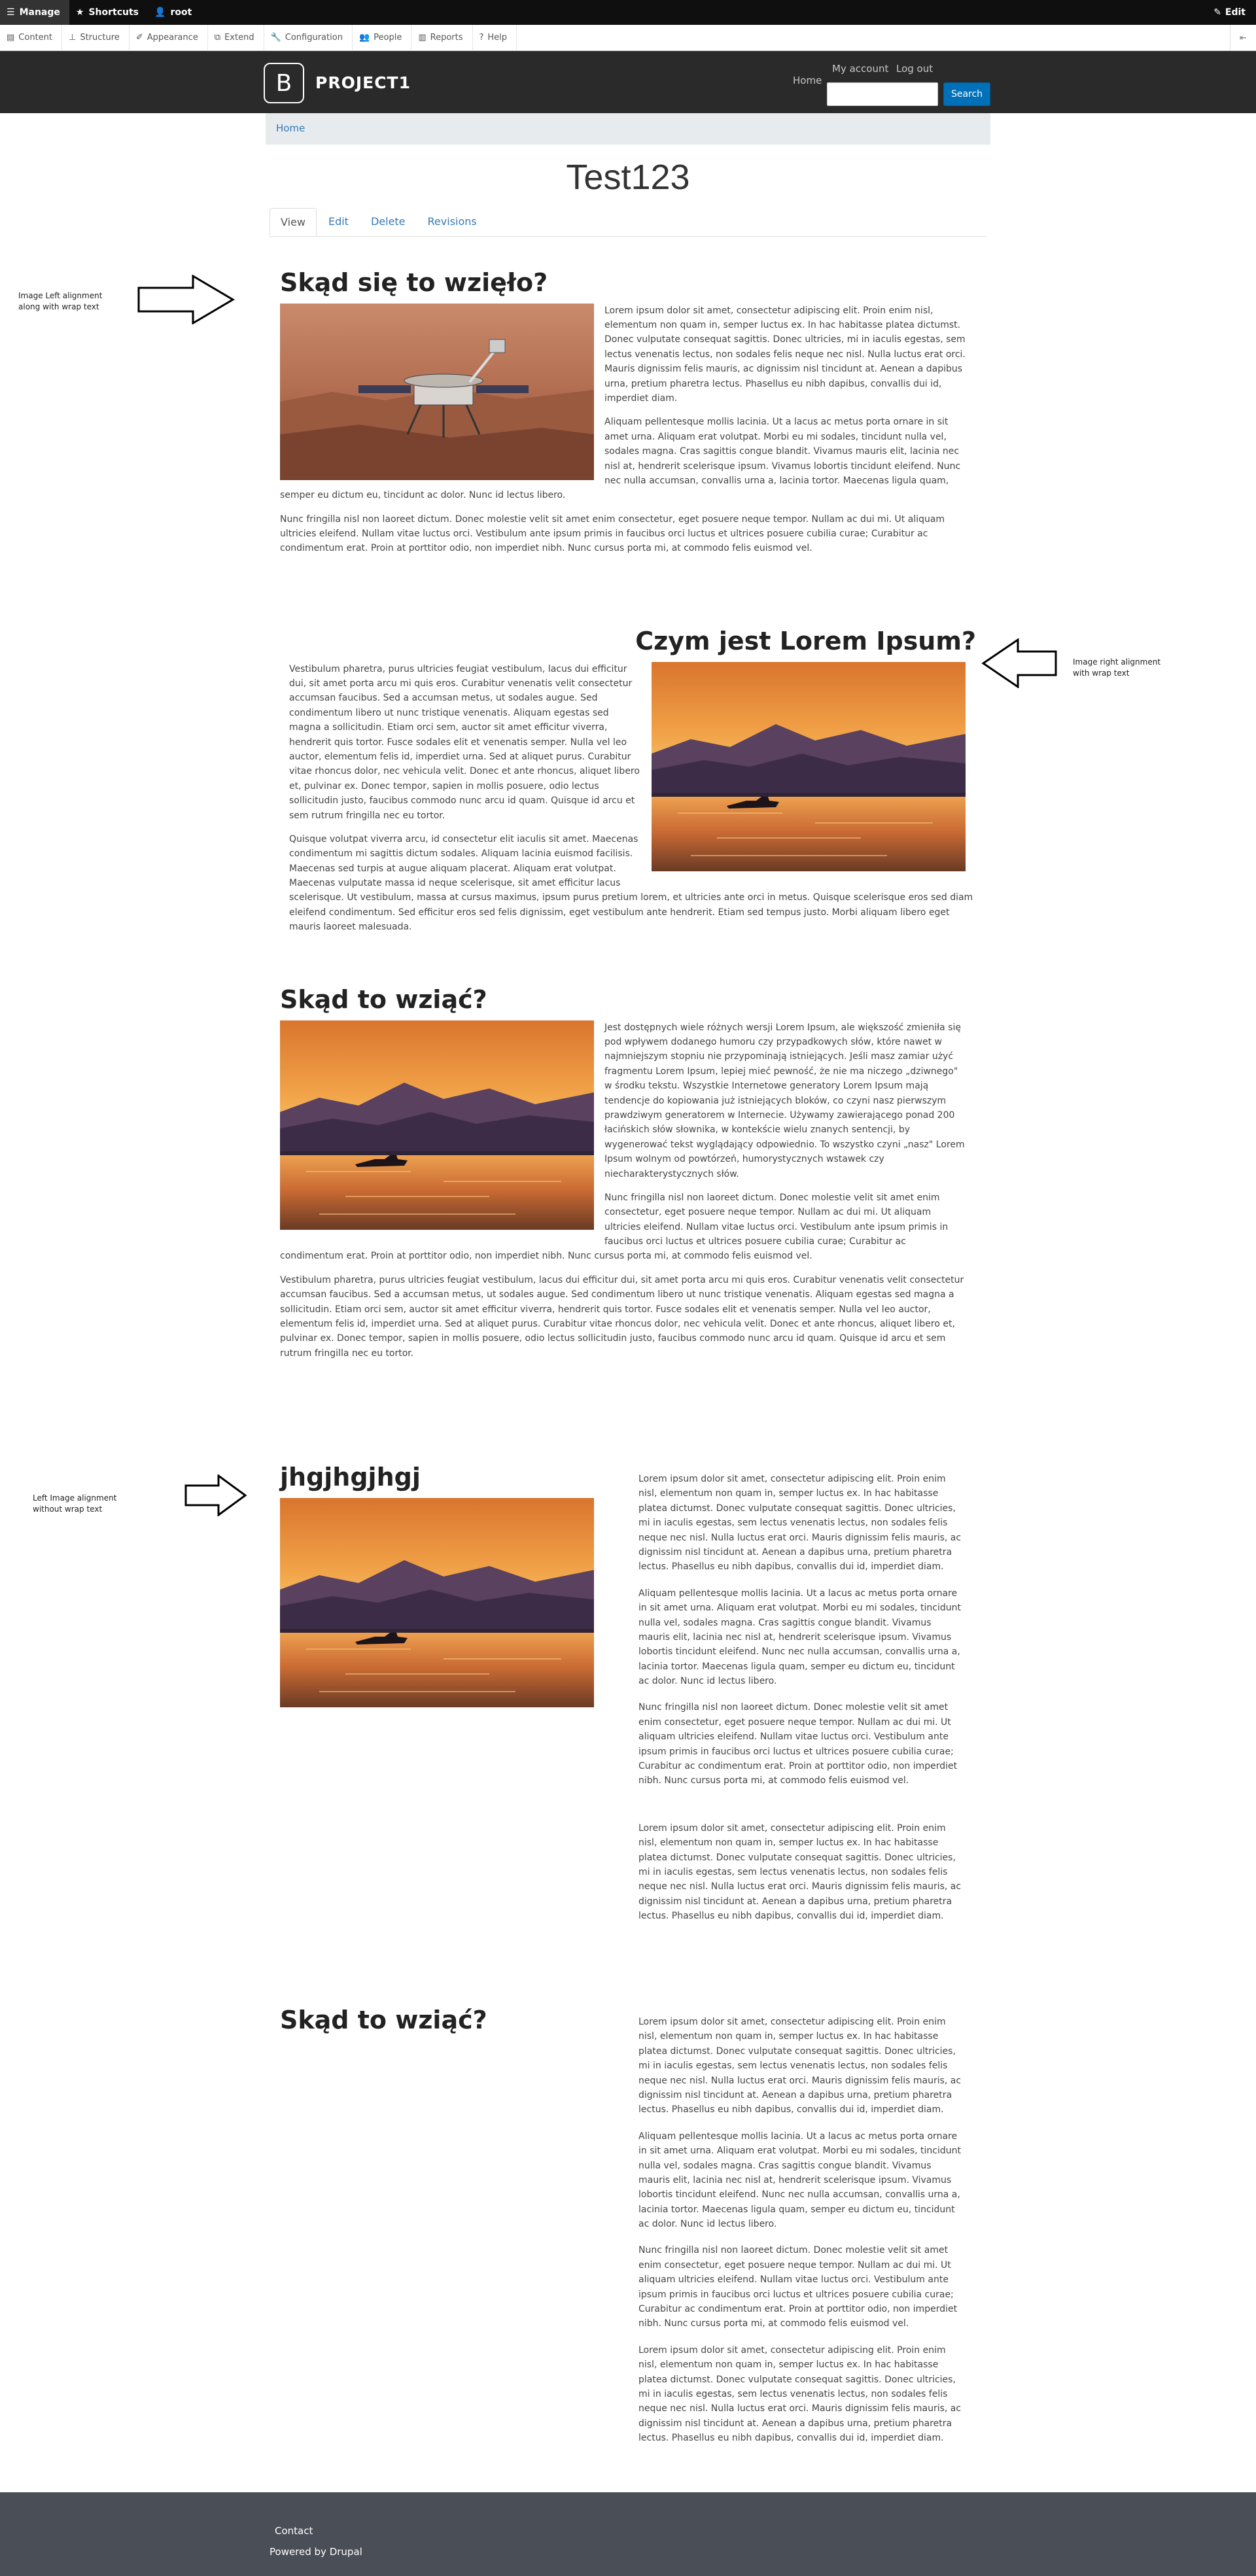  Describe the element at coordinates (11, 12) in the screenshot. I see `hamburger-icon: ☰` at that location.